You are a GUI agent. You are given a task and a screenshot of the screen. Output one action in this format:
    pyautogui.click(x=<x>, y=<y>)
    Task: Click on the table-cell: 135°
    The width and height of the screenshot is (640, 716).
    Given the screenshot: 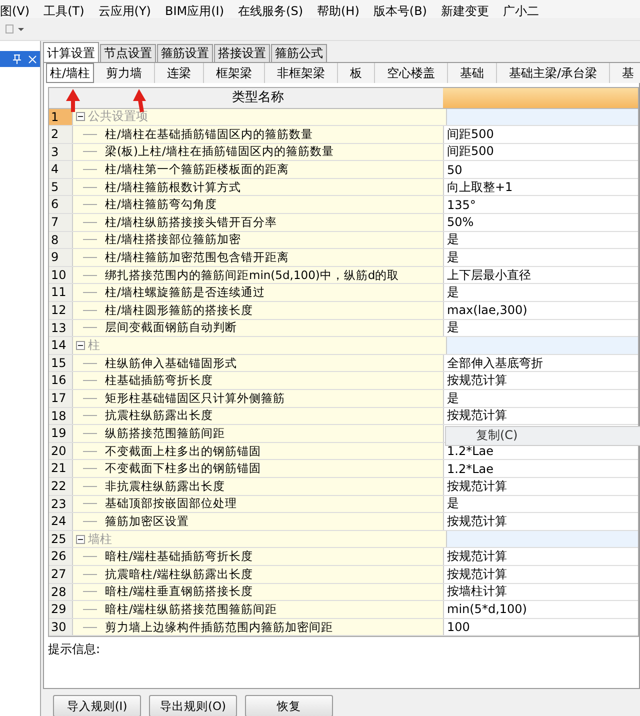 What is the action you would take?
    pyautogui.click(x=461, y=205)
    